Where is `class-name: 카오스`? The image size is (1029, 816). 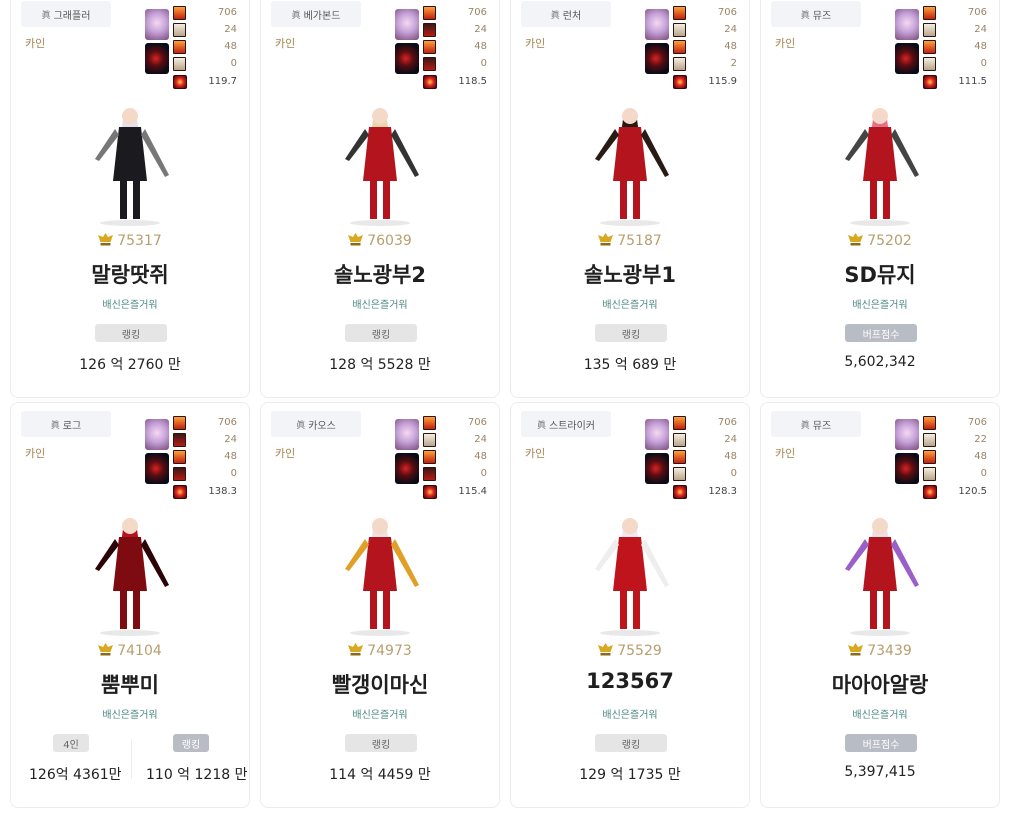
class-name: 카오스 is located at coordinates (322, 426).